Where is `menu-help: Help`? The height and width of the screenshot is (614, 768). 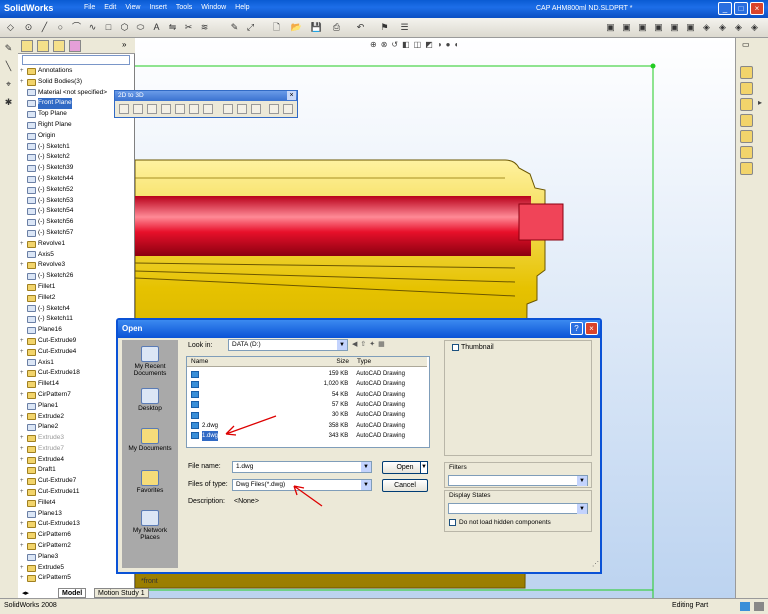 menu-help: Help is located at coordinates (242, 7).